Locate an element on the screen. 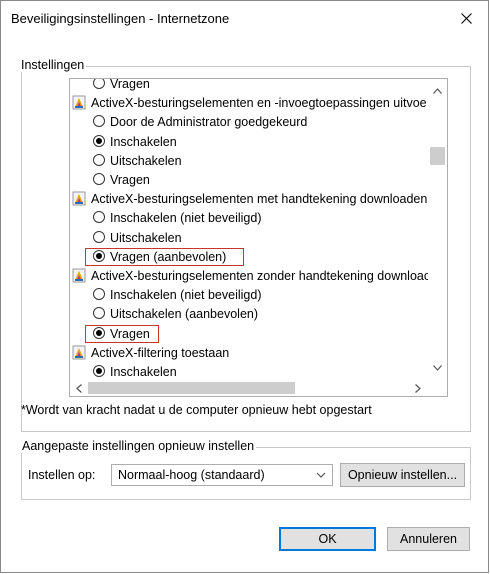  setting-option: Door de Administrator goedgekeurd is located at coordinates (249, 122).